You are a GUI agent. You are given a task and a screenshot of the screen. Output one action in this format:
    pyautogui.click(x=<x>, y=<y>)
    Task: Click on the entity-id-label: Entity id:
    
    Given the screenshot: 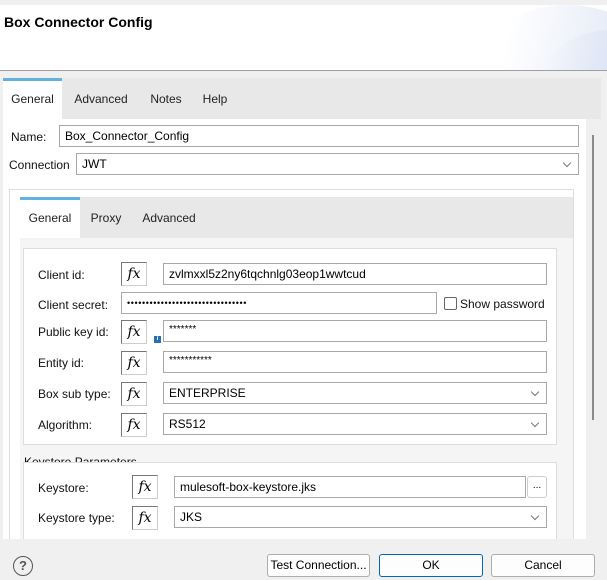 What is the action you would take?
    pyautogui.click(x=61, y=363)
    